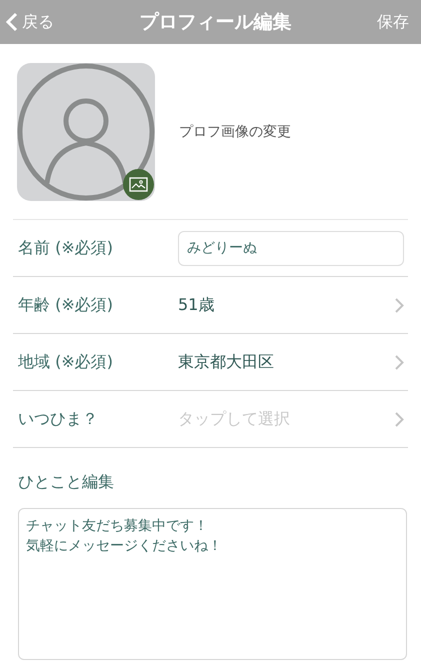 The height and width of the screenshot is (671, 421). What do you see at coordinates (235, 132) in the screenshot?
I see `change-photo-label: プロフ画像の変更` at bounding box center [235, 132].